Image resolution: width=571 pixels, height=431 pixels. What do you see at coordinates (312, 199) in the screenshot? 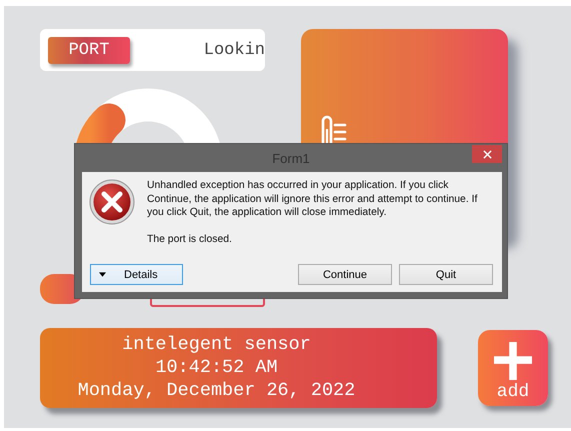
I see `error-message: Unhandled exception has occurred in your application. If you click Continue, the application will ignore this error and attempt to continue. If you click Quit, the application will close immediately.` at bounding box center [312, 199].